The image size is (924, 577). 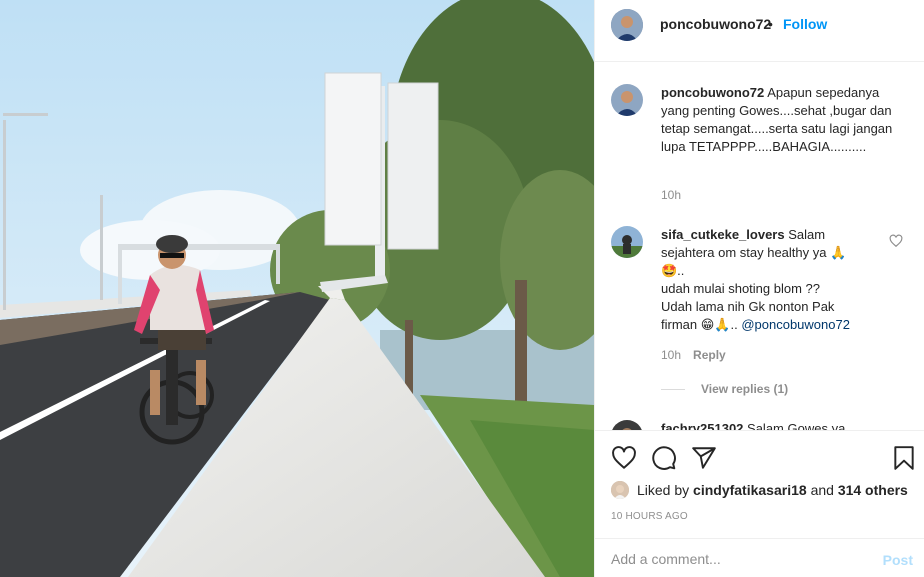 I want to click on heart-icon, so click(x=624, y=458).